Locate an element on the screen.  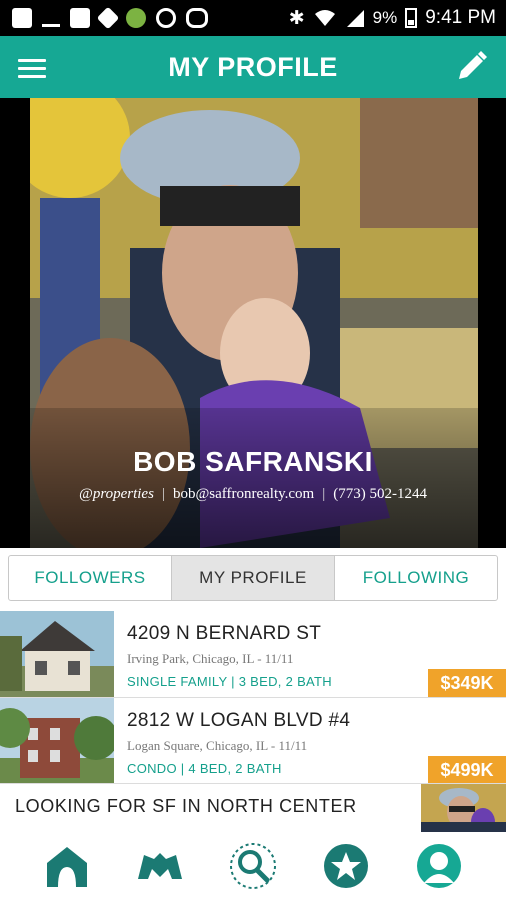
add-box-icon is located at coordinates (22, 18).